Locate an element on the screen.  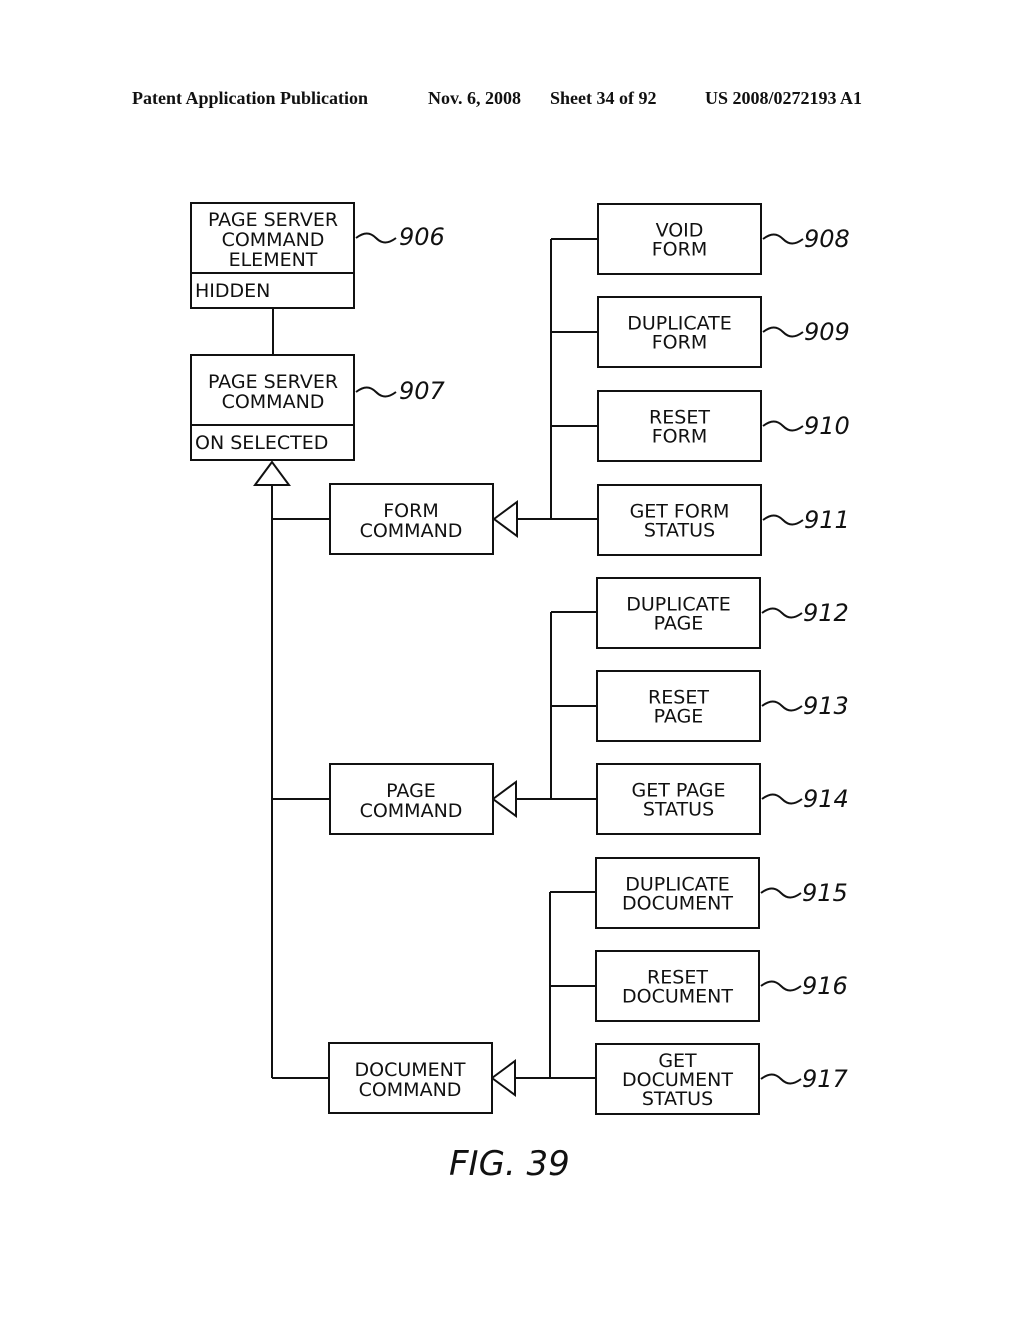
class-document-command: DOCUMENT COMMAND is located at coordinates (410, 1078).